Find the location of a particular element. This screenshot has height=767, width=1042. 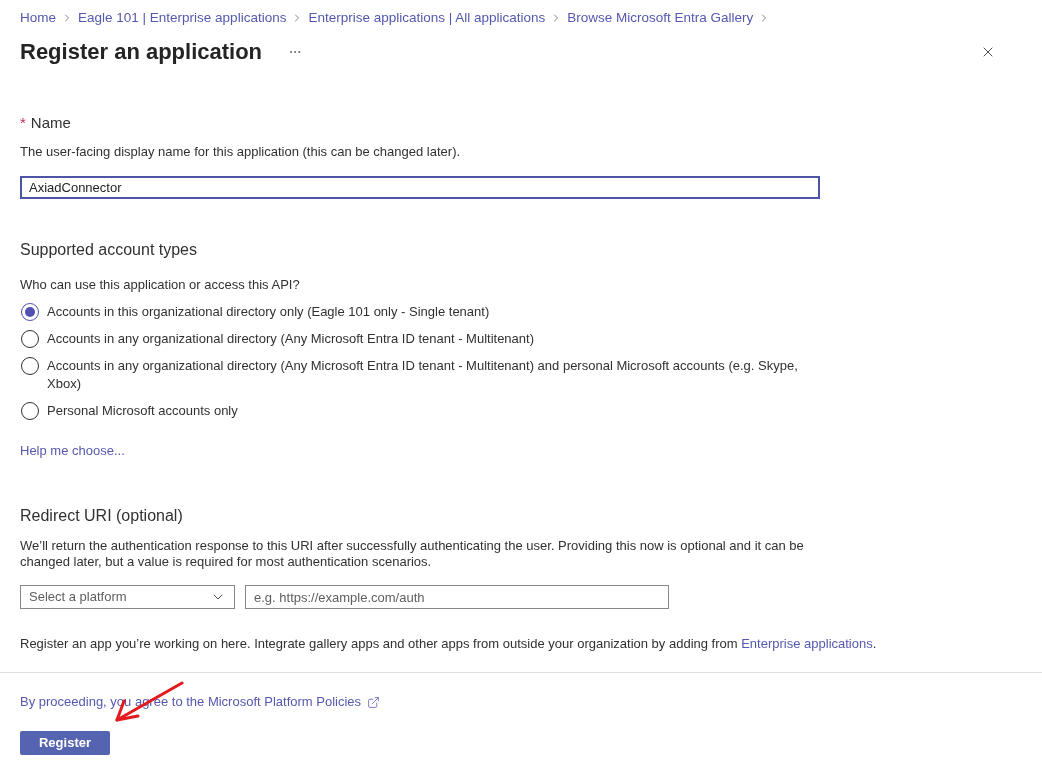

external-link-icon is located at coordinates (374, 702).